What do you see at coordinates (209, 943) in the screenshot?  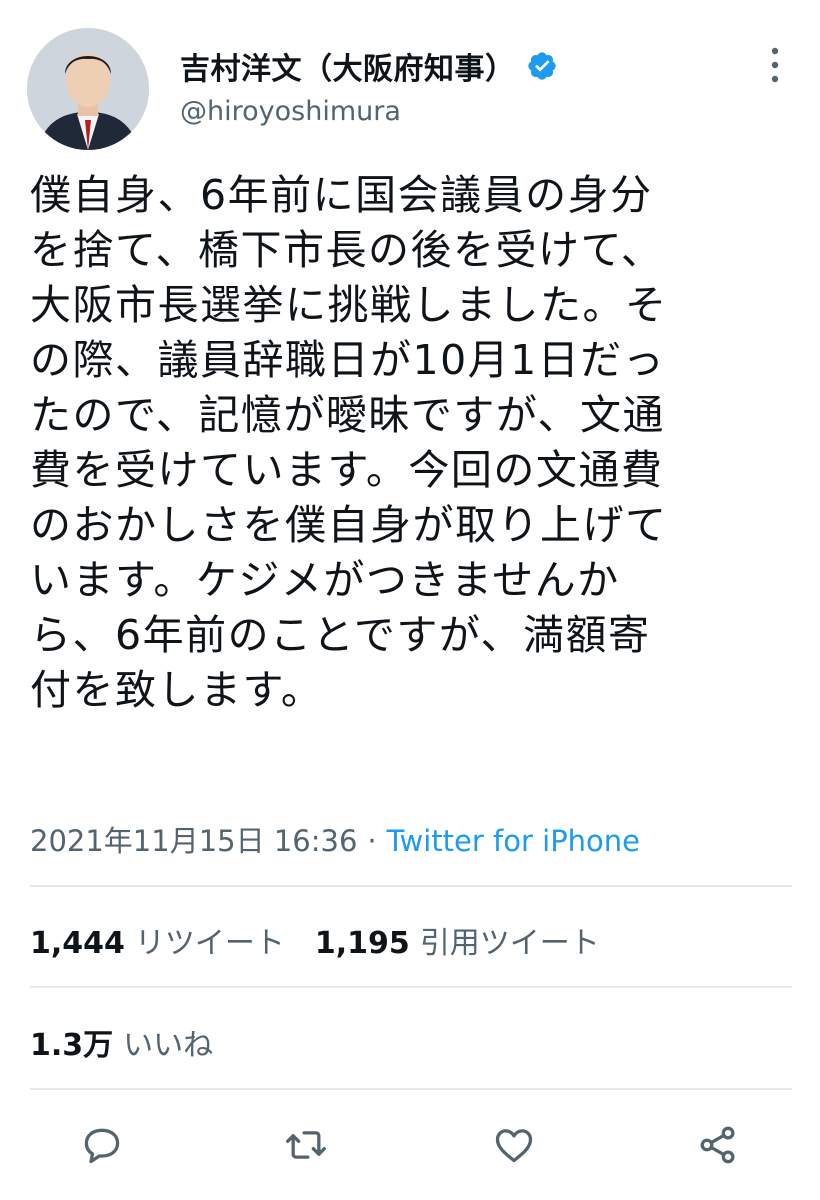 I see `retweets-label: リツイート` at bounding box center [209, 943].